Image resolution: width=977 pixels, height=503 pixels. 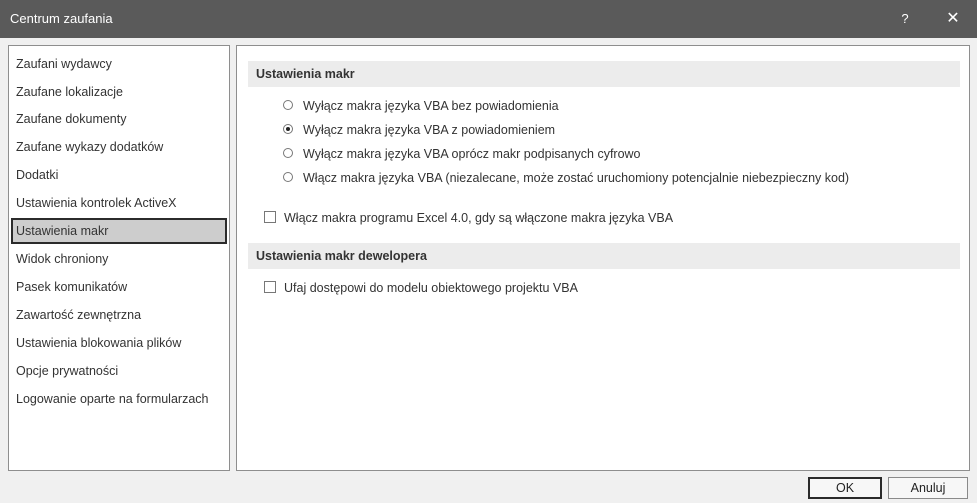 I want to click on nav-item-protected-view: Widok chroniony, so click(x=119, y=259).